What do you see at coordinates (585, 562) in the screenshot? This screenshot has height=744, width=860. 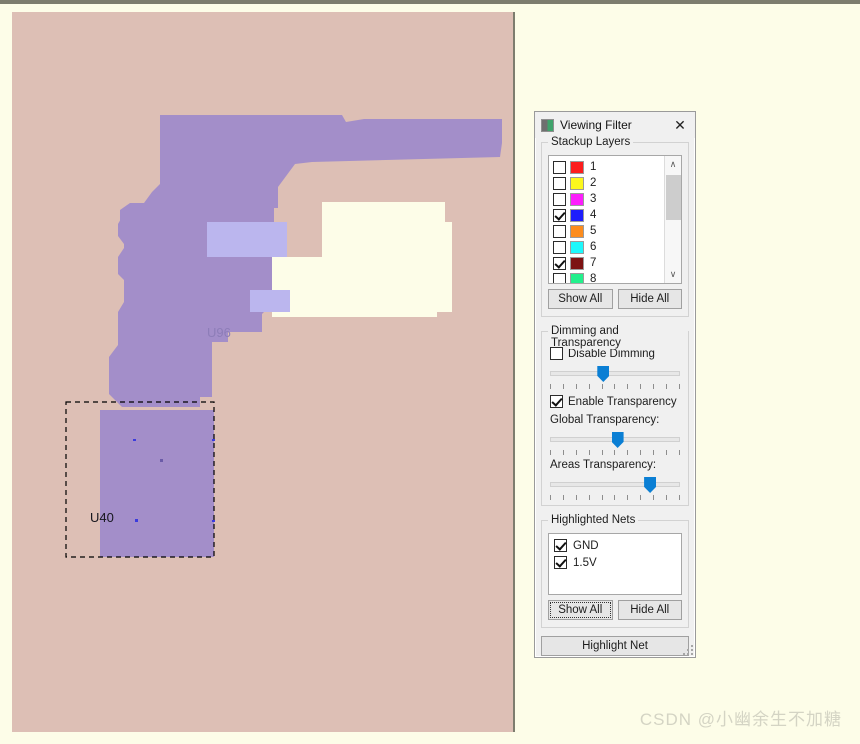 I see `net-name: 1.5V` at bounding box center [585, 562].